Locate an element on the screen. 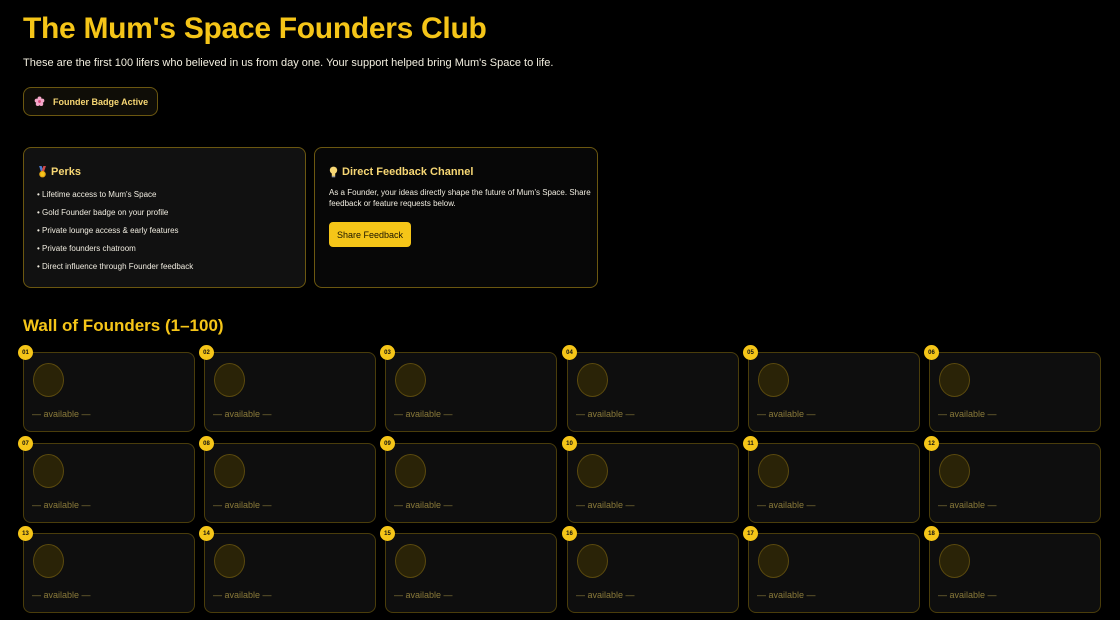  founder-slot: 12 — available — is located at coordinates (1012, 479).